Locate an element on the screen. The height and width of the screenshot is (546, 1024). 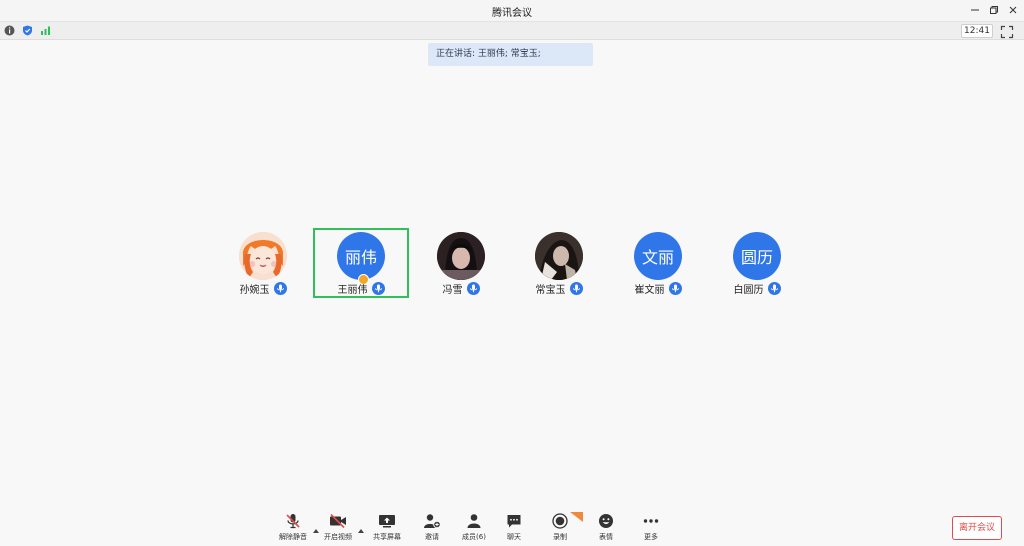
fullscreen-button is located at coordinates (1007, 31).